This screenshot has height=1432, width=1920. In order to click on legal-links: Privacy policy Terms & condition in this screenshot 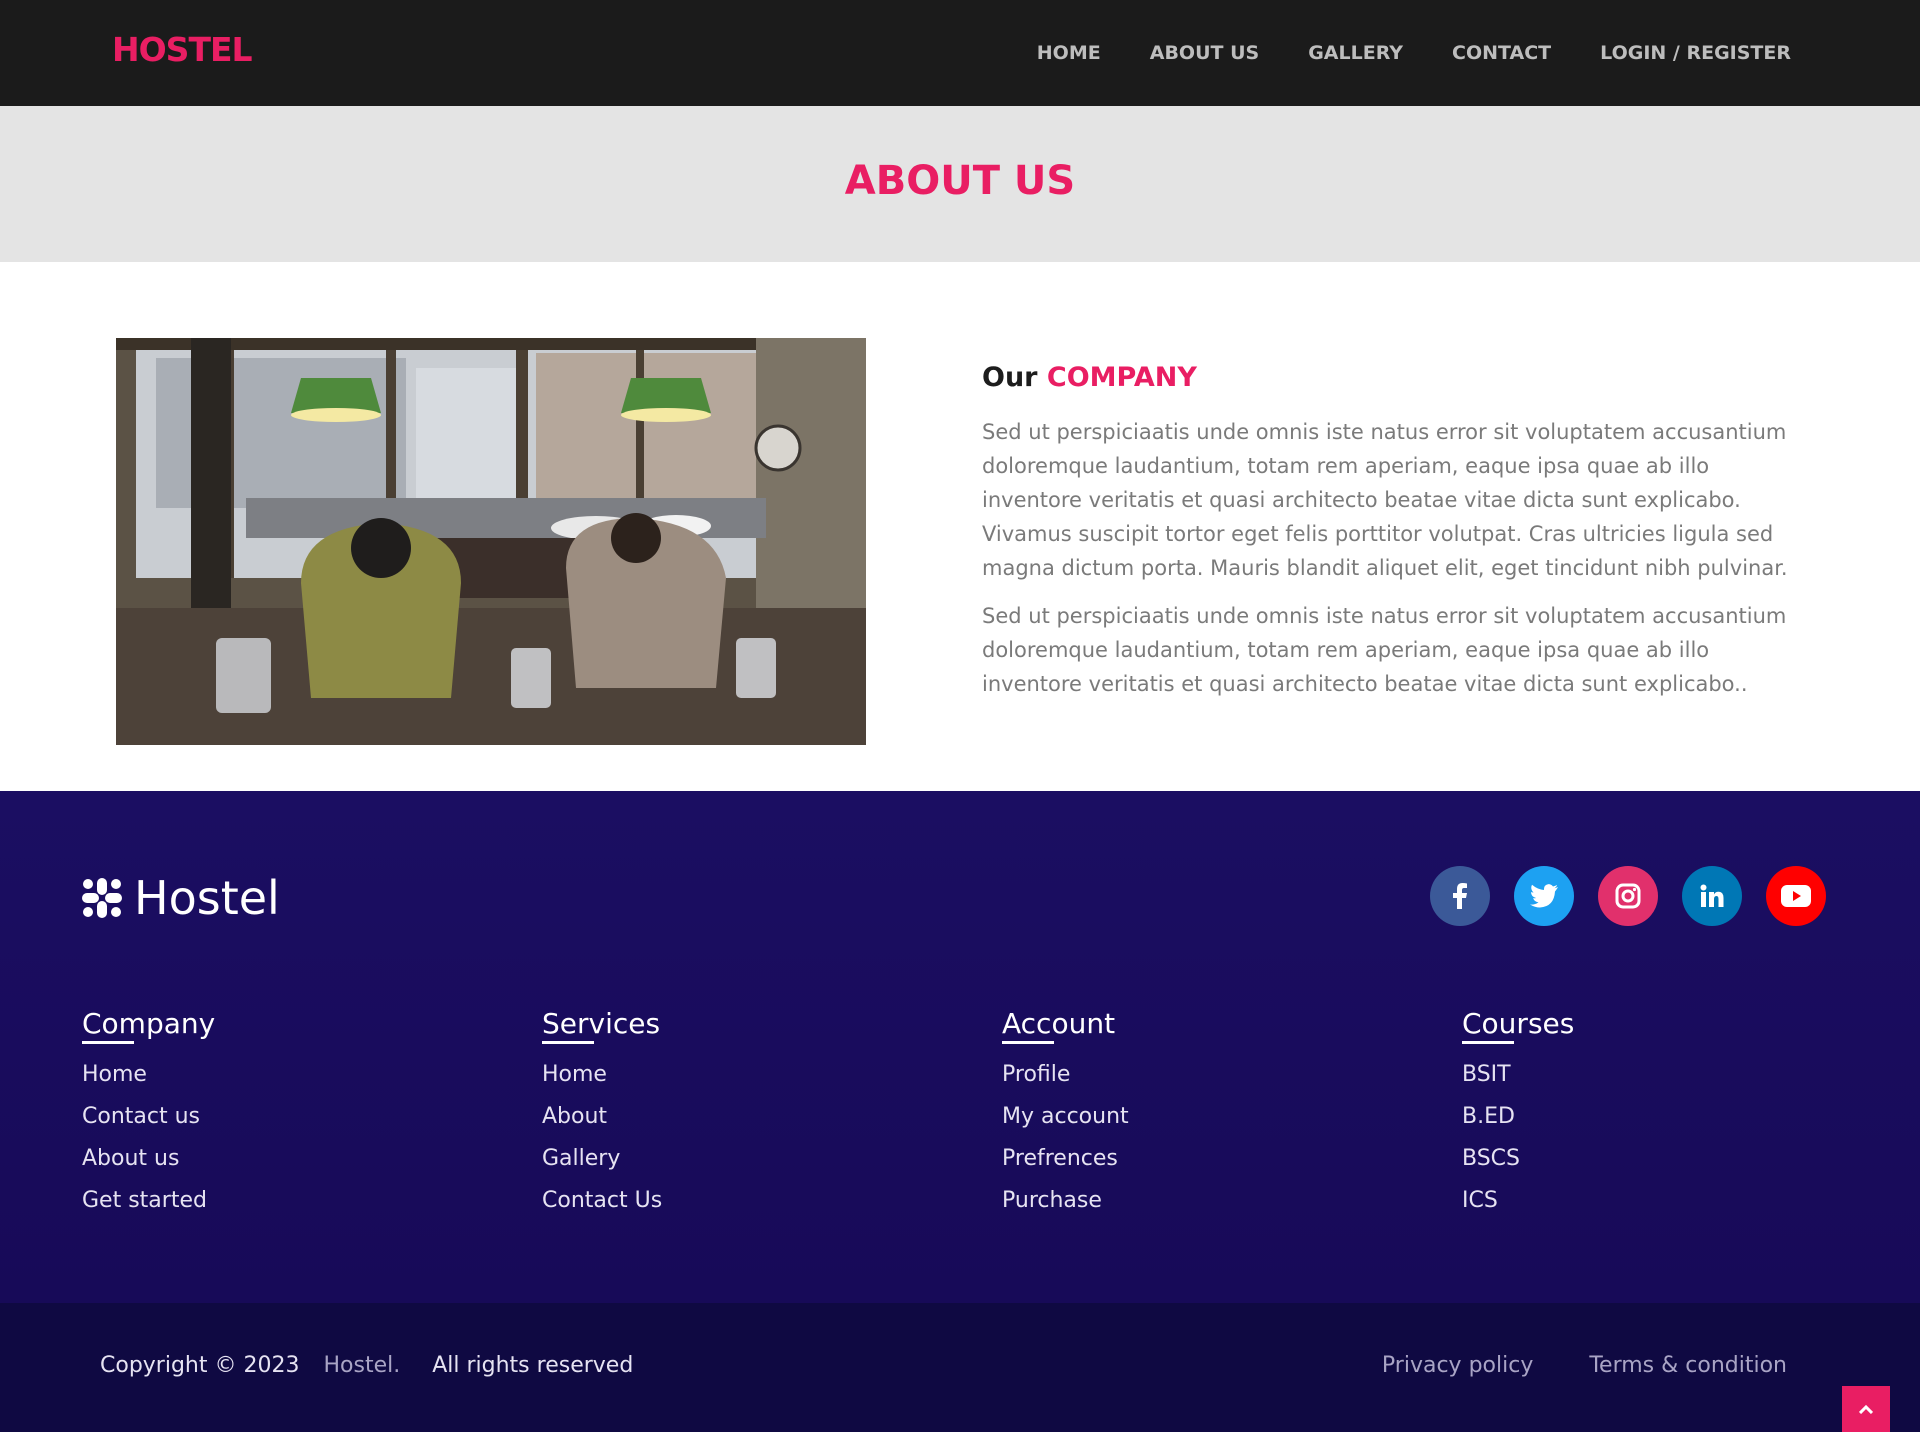, I will do `click(1556, 1365)`.